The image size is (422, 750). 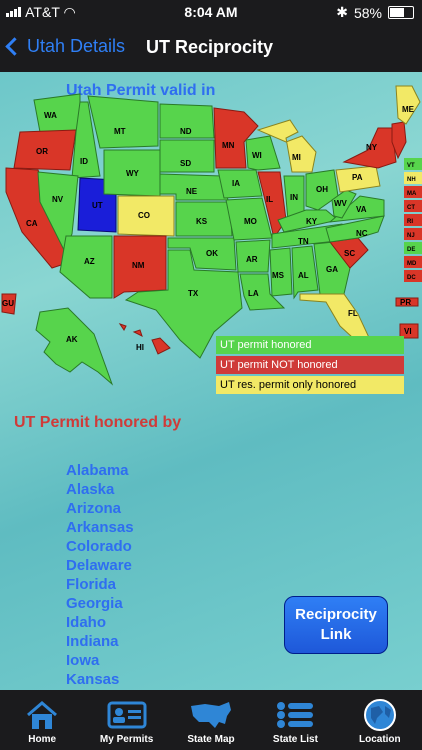 I want to click on state-wa, so click(x=57, y=113).